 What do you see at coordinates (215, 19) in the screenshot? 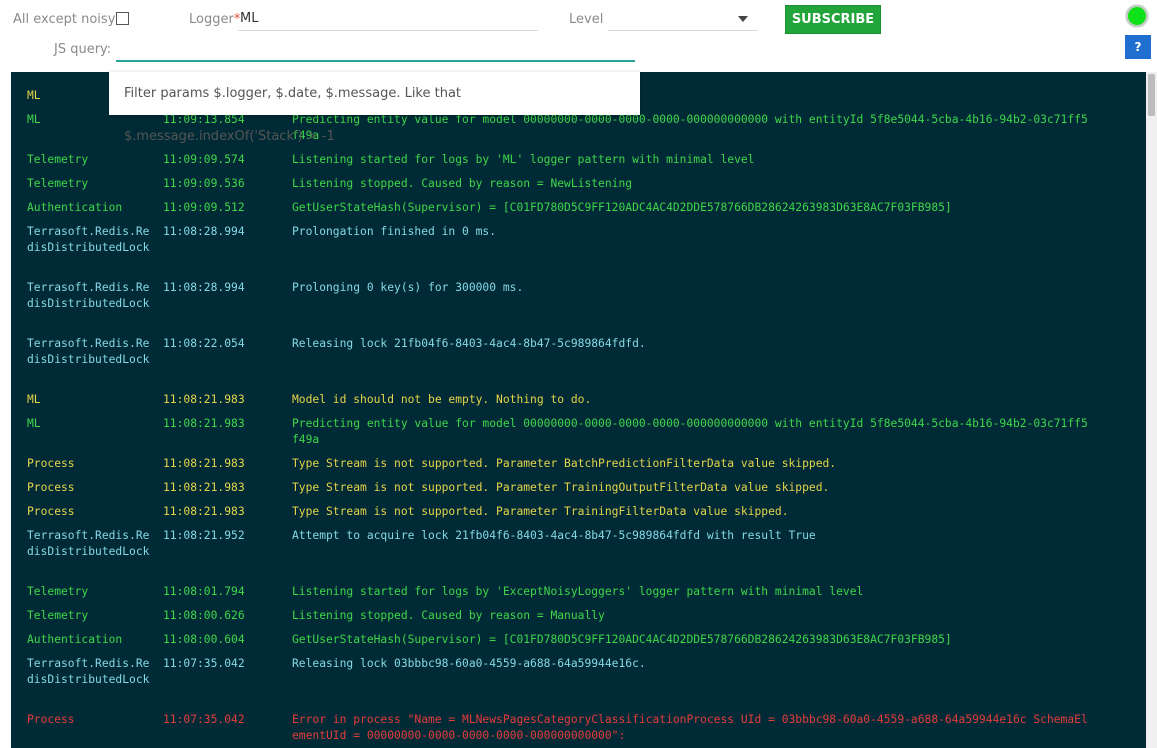
I see `logger-label: Logger*` at bounding box center [215, 19].